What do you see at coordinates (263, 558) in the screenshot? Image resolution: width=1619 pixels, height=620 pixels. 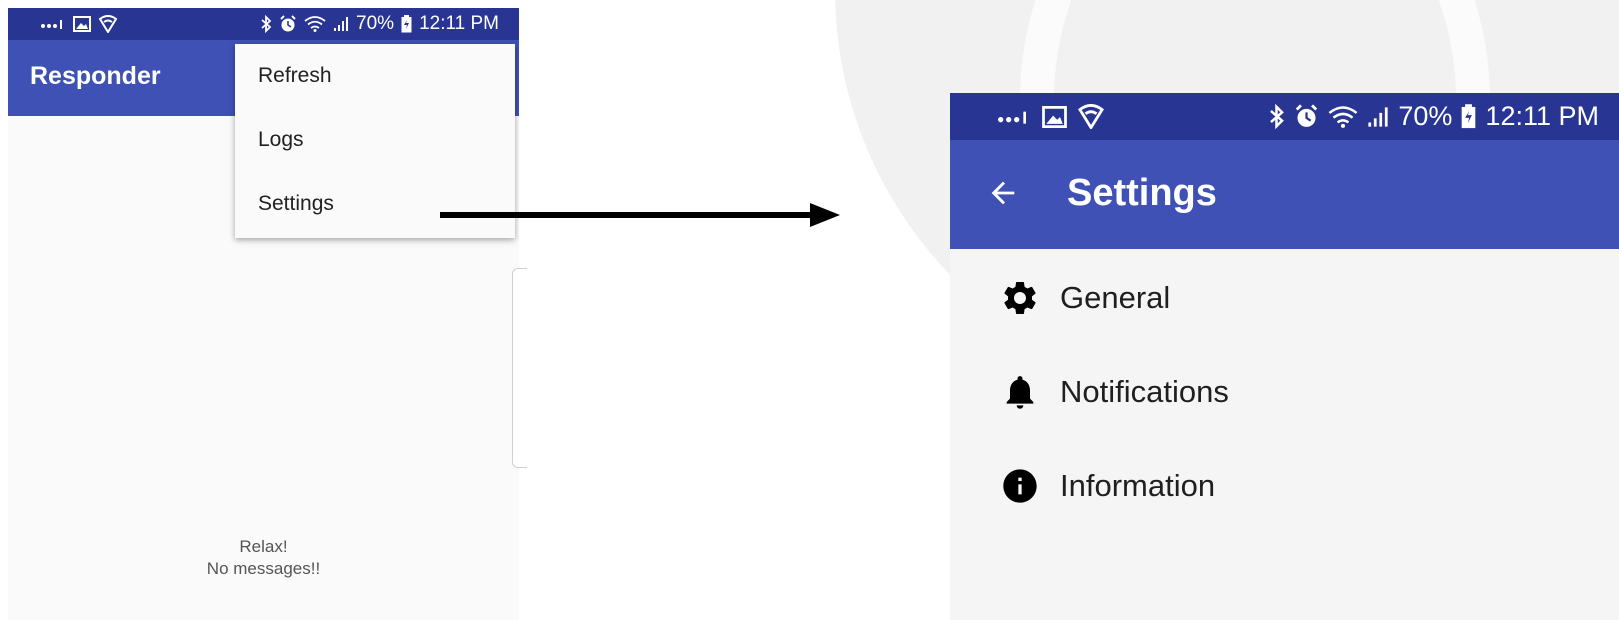 I see `empty-state-message: Relax! No messages!!` at bounding box center [263, 558].